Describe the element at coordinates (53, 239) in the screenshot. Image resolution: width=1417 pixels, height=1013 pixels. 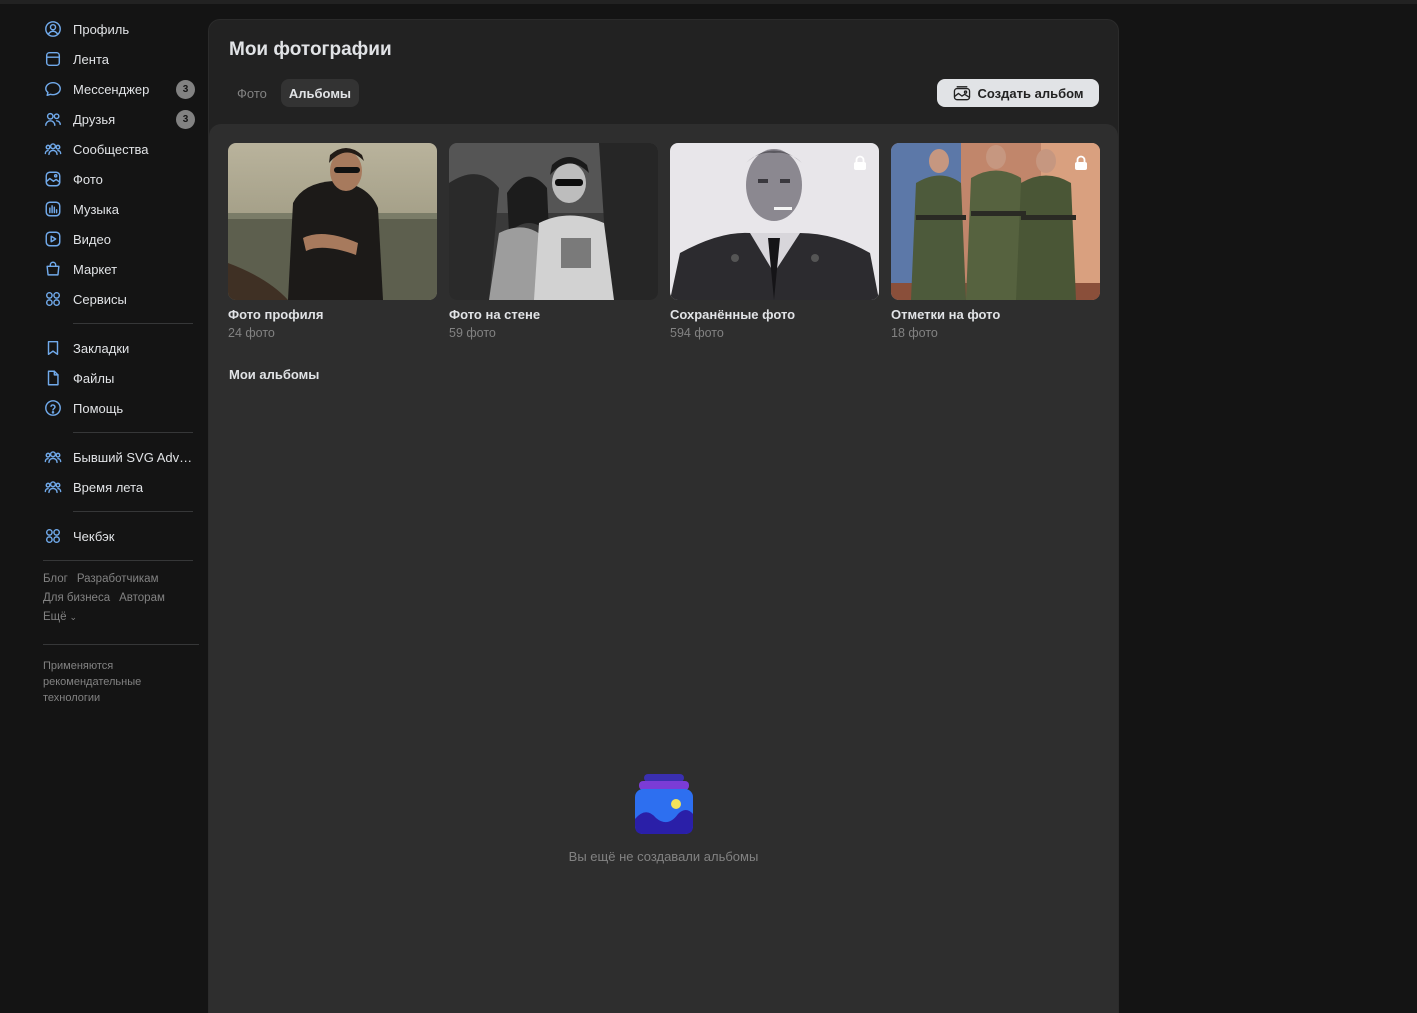
I see `video-icon` at that location.